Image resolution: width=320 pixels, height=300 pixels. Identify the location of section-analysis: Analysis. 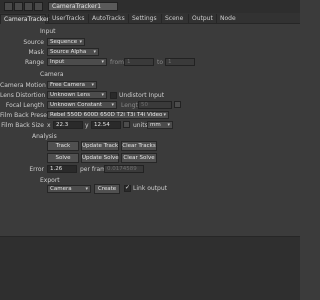
(44, 136).